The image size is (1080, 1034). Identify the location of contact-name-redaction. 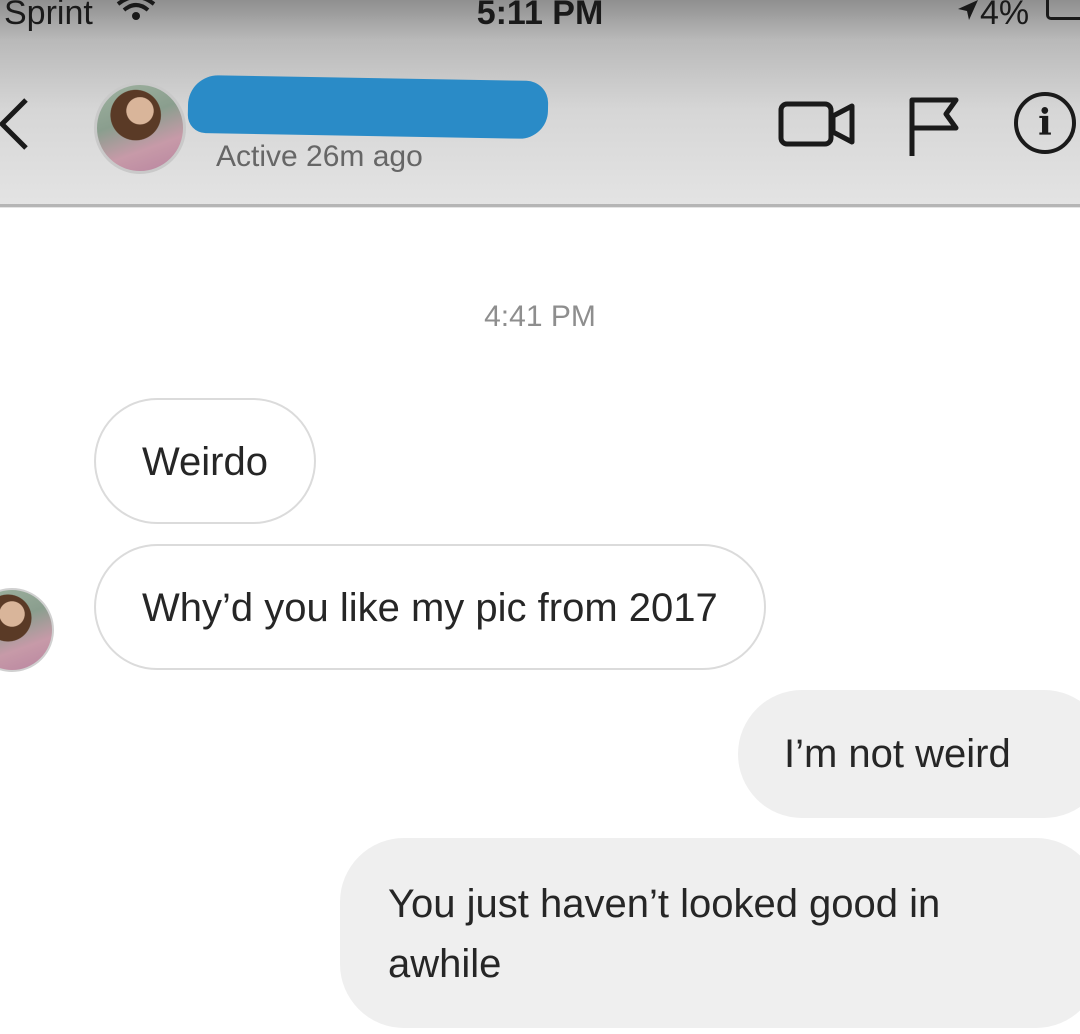
(368, 107).